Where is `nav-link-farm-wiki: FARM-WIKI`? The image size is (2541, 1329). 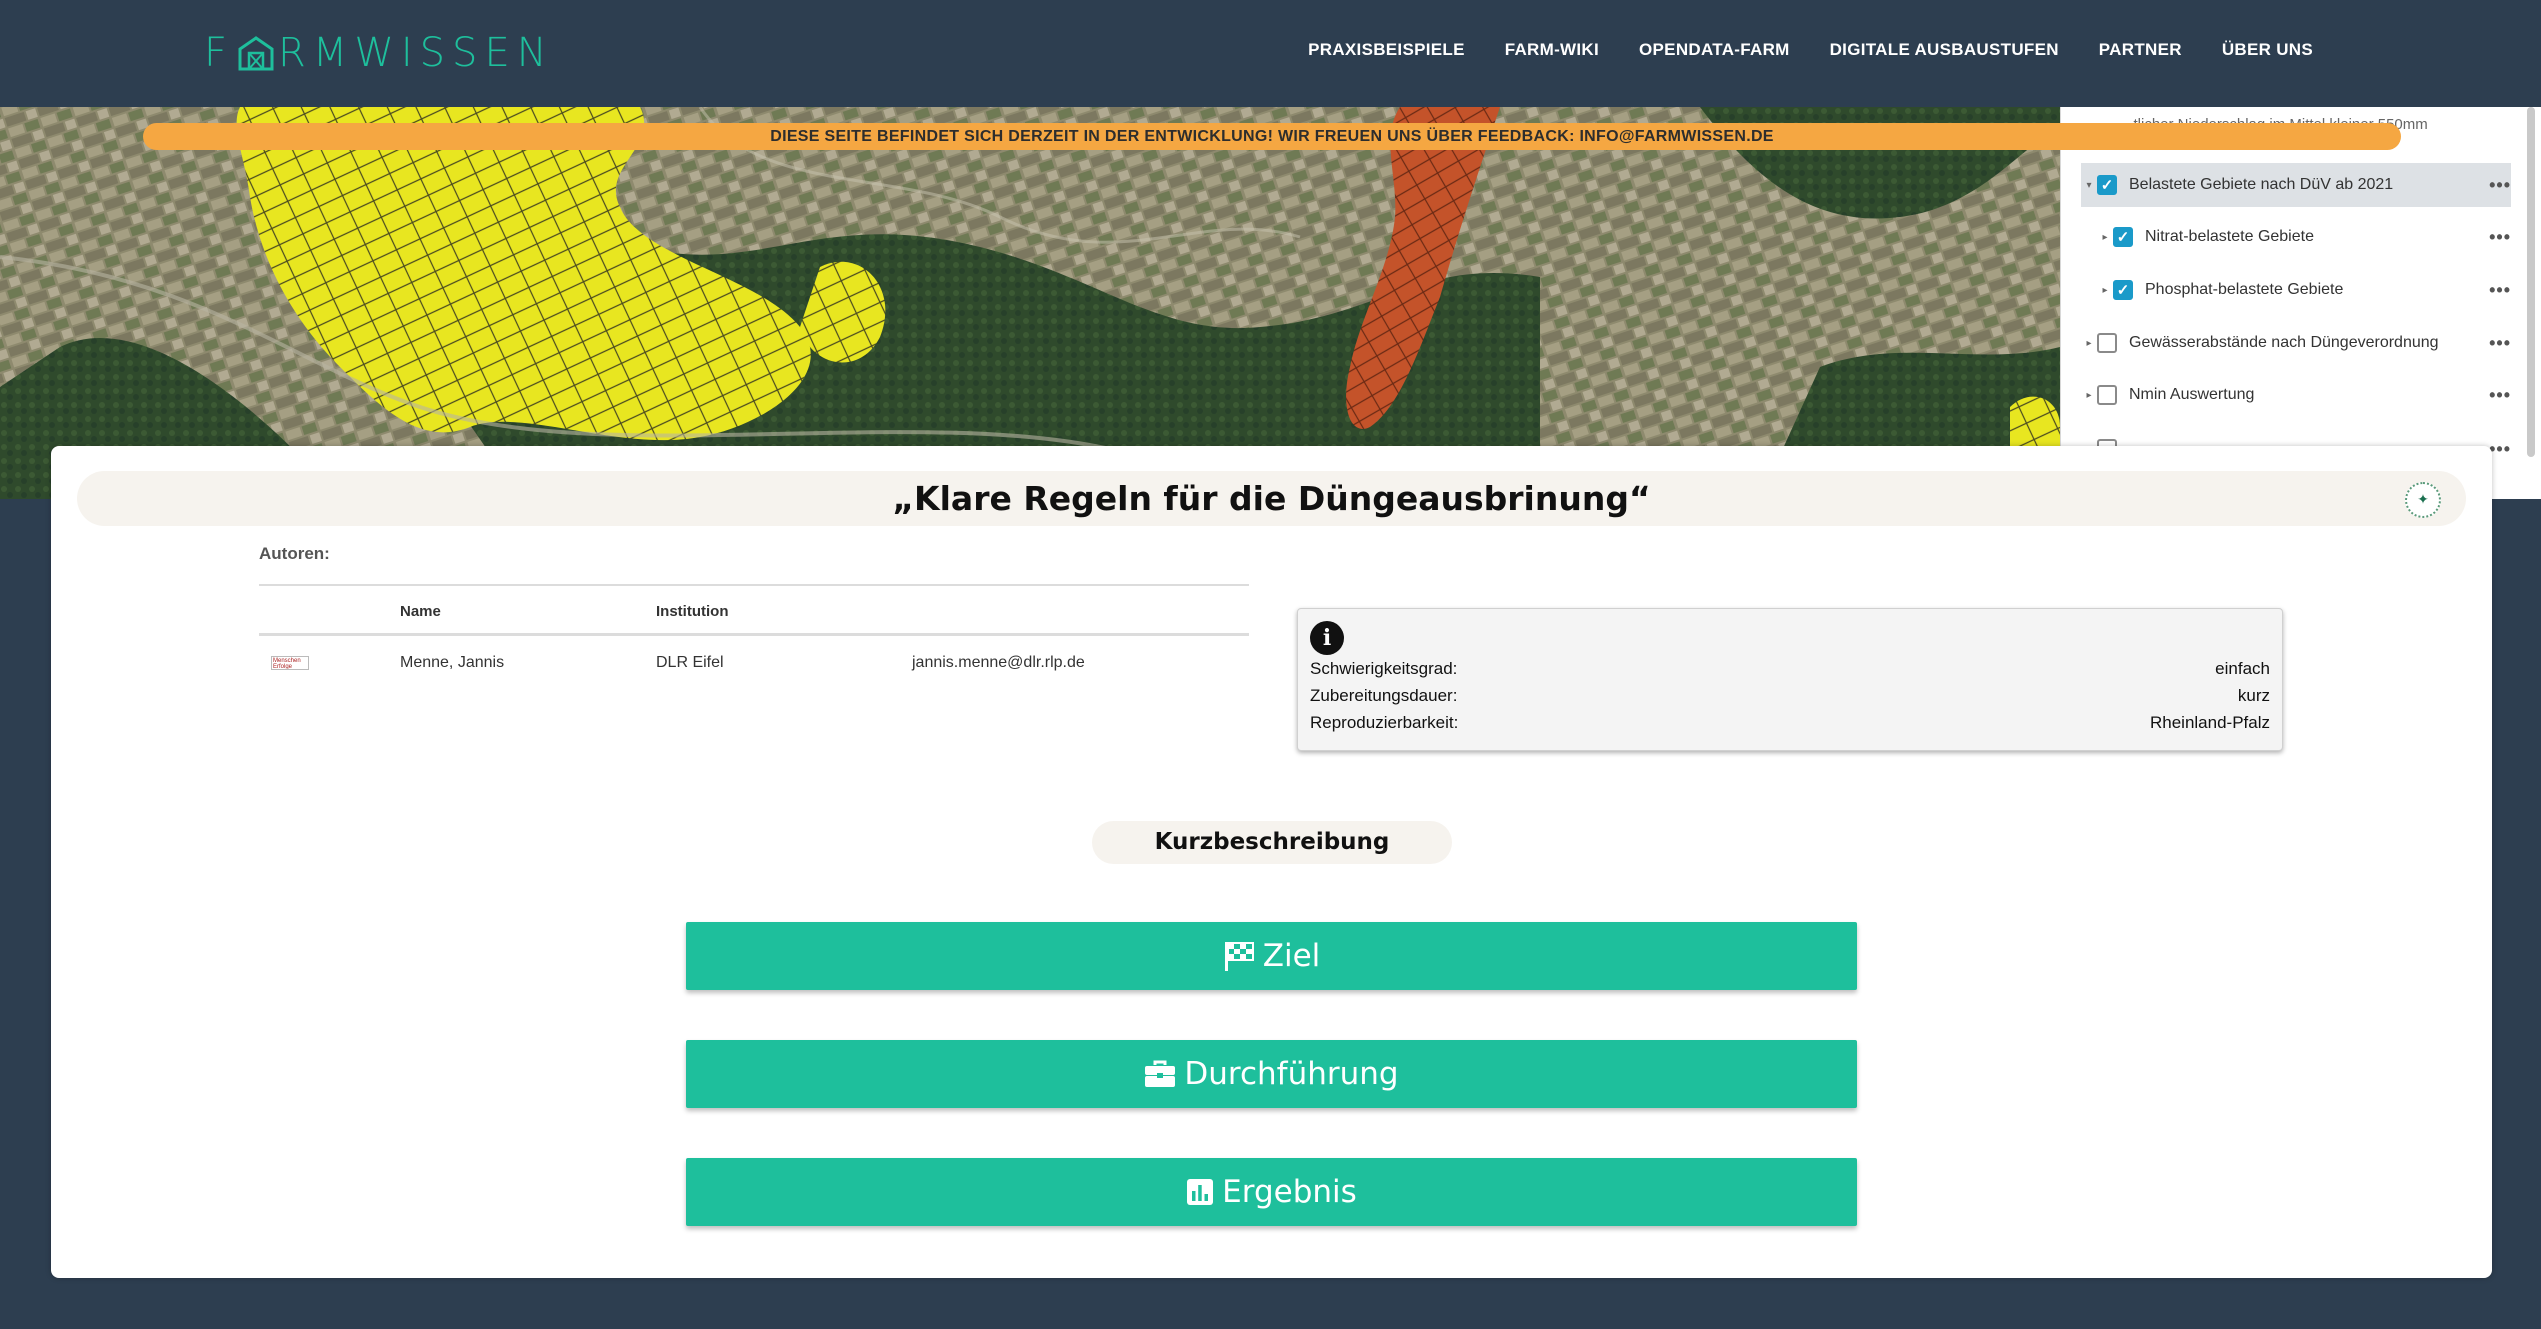
nav-link-farm-wiki: FARM-WIKI is located at coordinates (1552, 50).